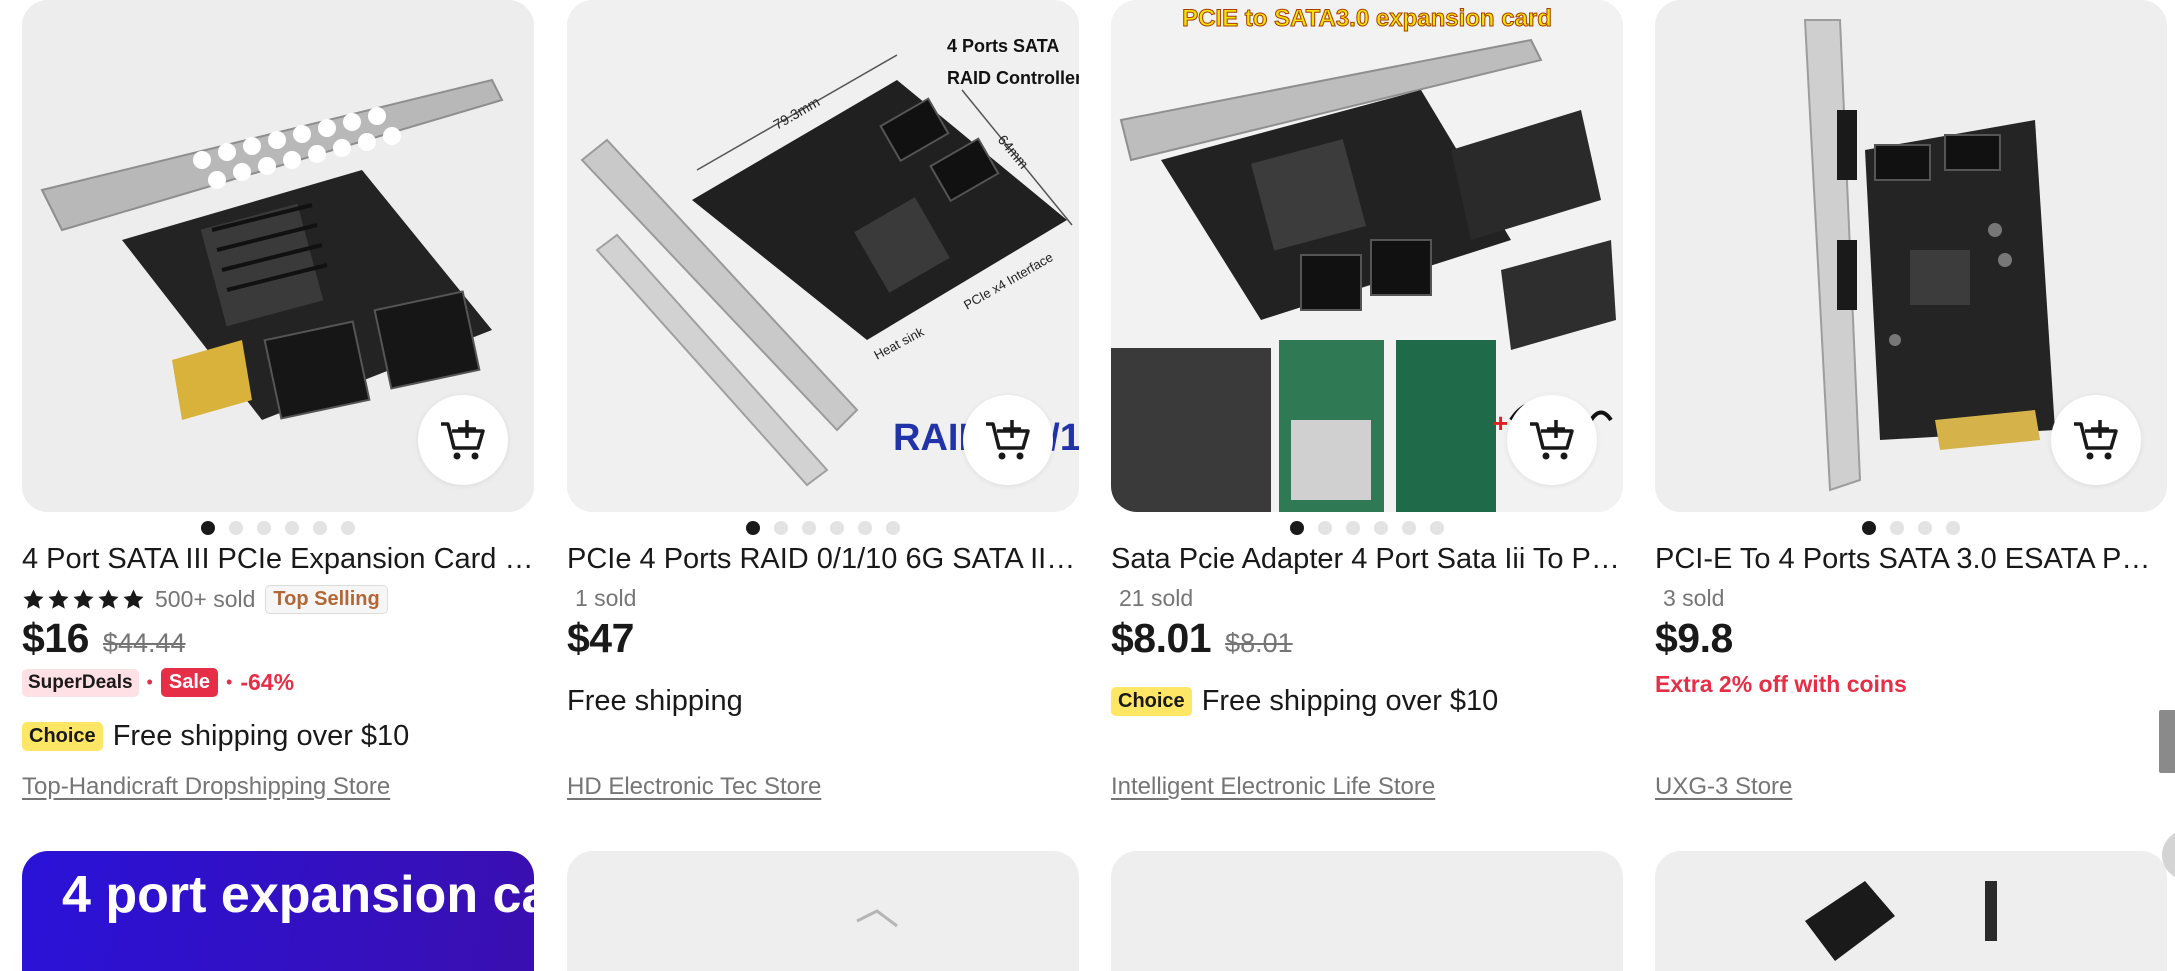  I want to click on sold-count: 21 sold, so click(1156, 598).